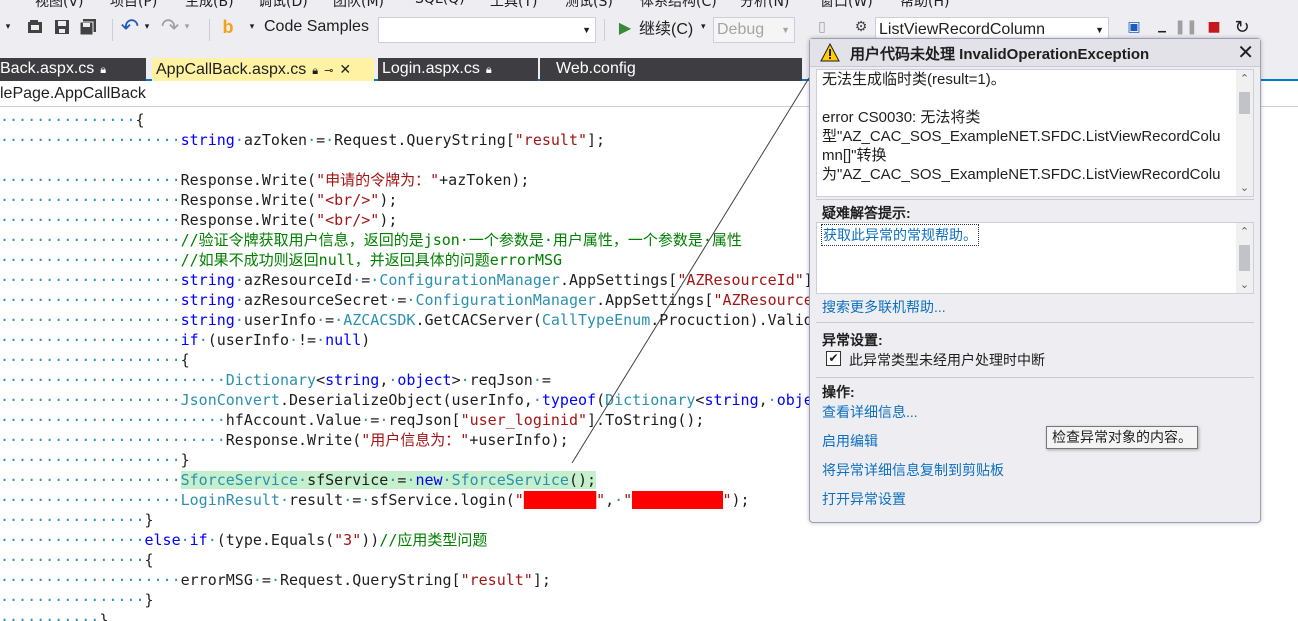 The height and width of the screenshot is (621, 1298). Describe the element at coordinates (1242, 27) in the screenshot. I see `restart-icon: ↻` at that location.